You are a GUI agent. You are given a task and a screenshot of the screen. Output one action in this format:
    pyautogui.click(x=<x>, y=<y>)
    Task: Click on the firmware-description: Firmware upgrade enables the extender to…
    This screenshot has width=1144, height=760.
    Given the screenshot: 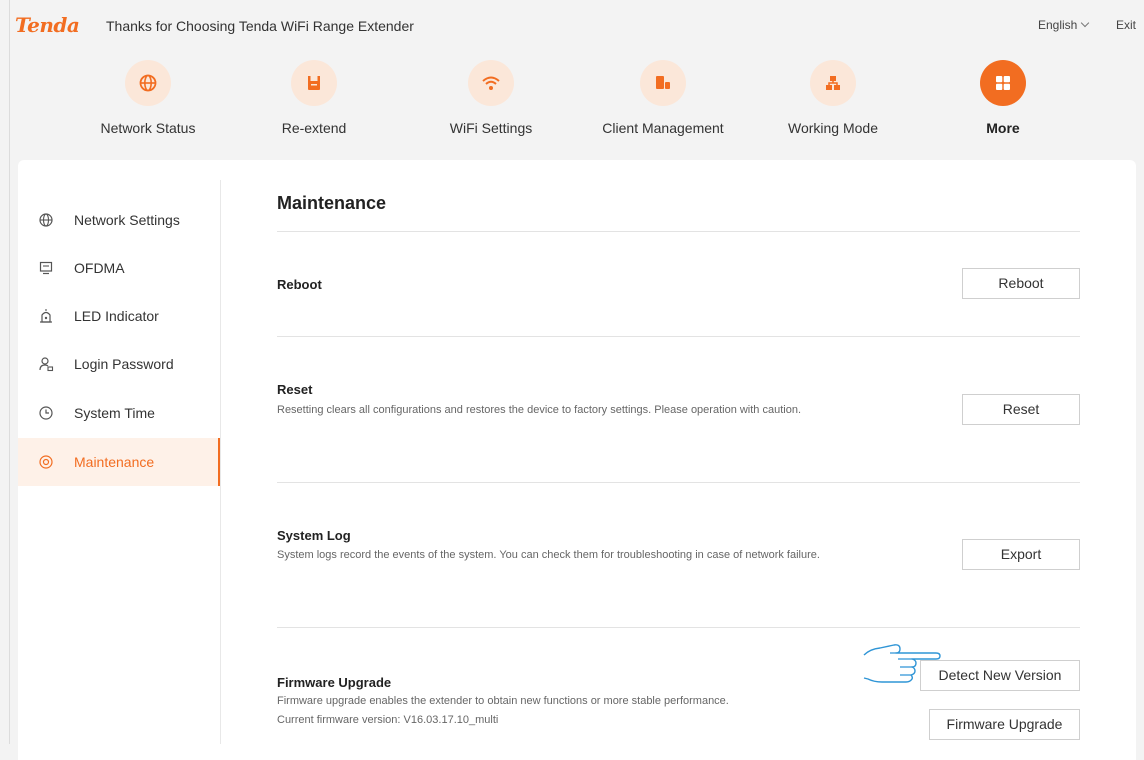 What is the action you would take?
    pyautogui.click(x=503, y=701)
    